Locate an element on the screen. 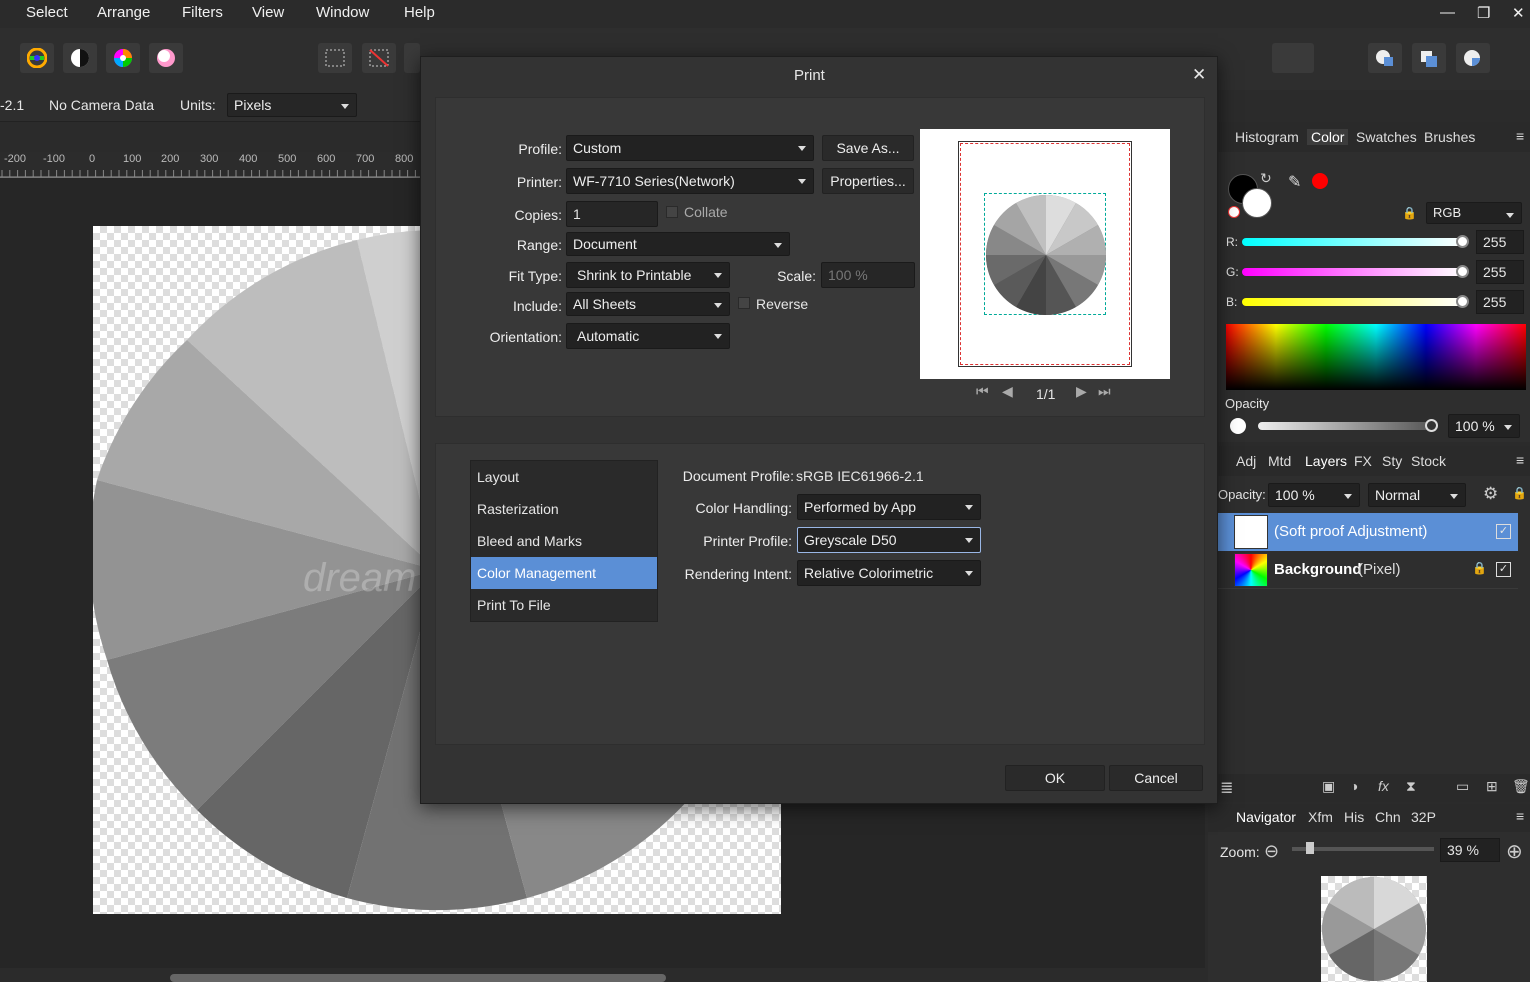  menu-view: View is located at coordinates (268, 12).